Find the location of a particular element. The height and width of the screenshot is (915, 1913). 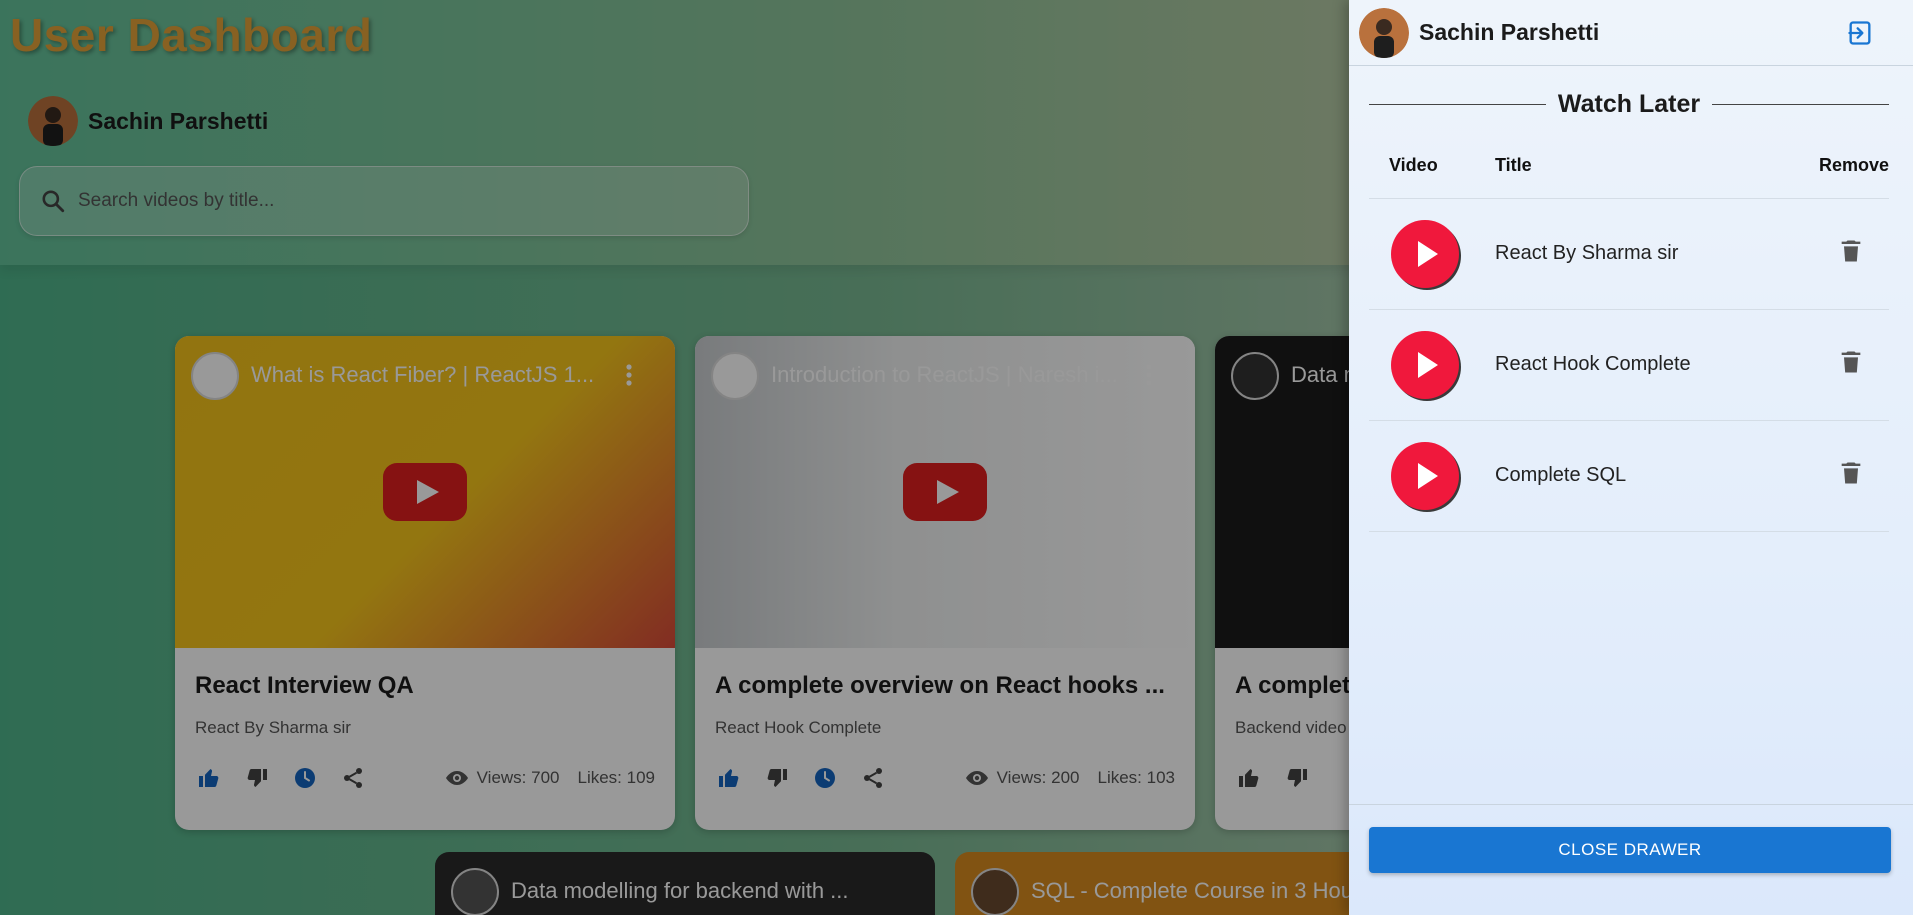

table-row: React By Sharma sir is located at coordinates (1629, 254).